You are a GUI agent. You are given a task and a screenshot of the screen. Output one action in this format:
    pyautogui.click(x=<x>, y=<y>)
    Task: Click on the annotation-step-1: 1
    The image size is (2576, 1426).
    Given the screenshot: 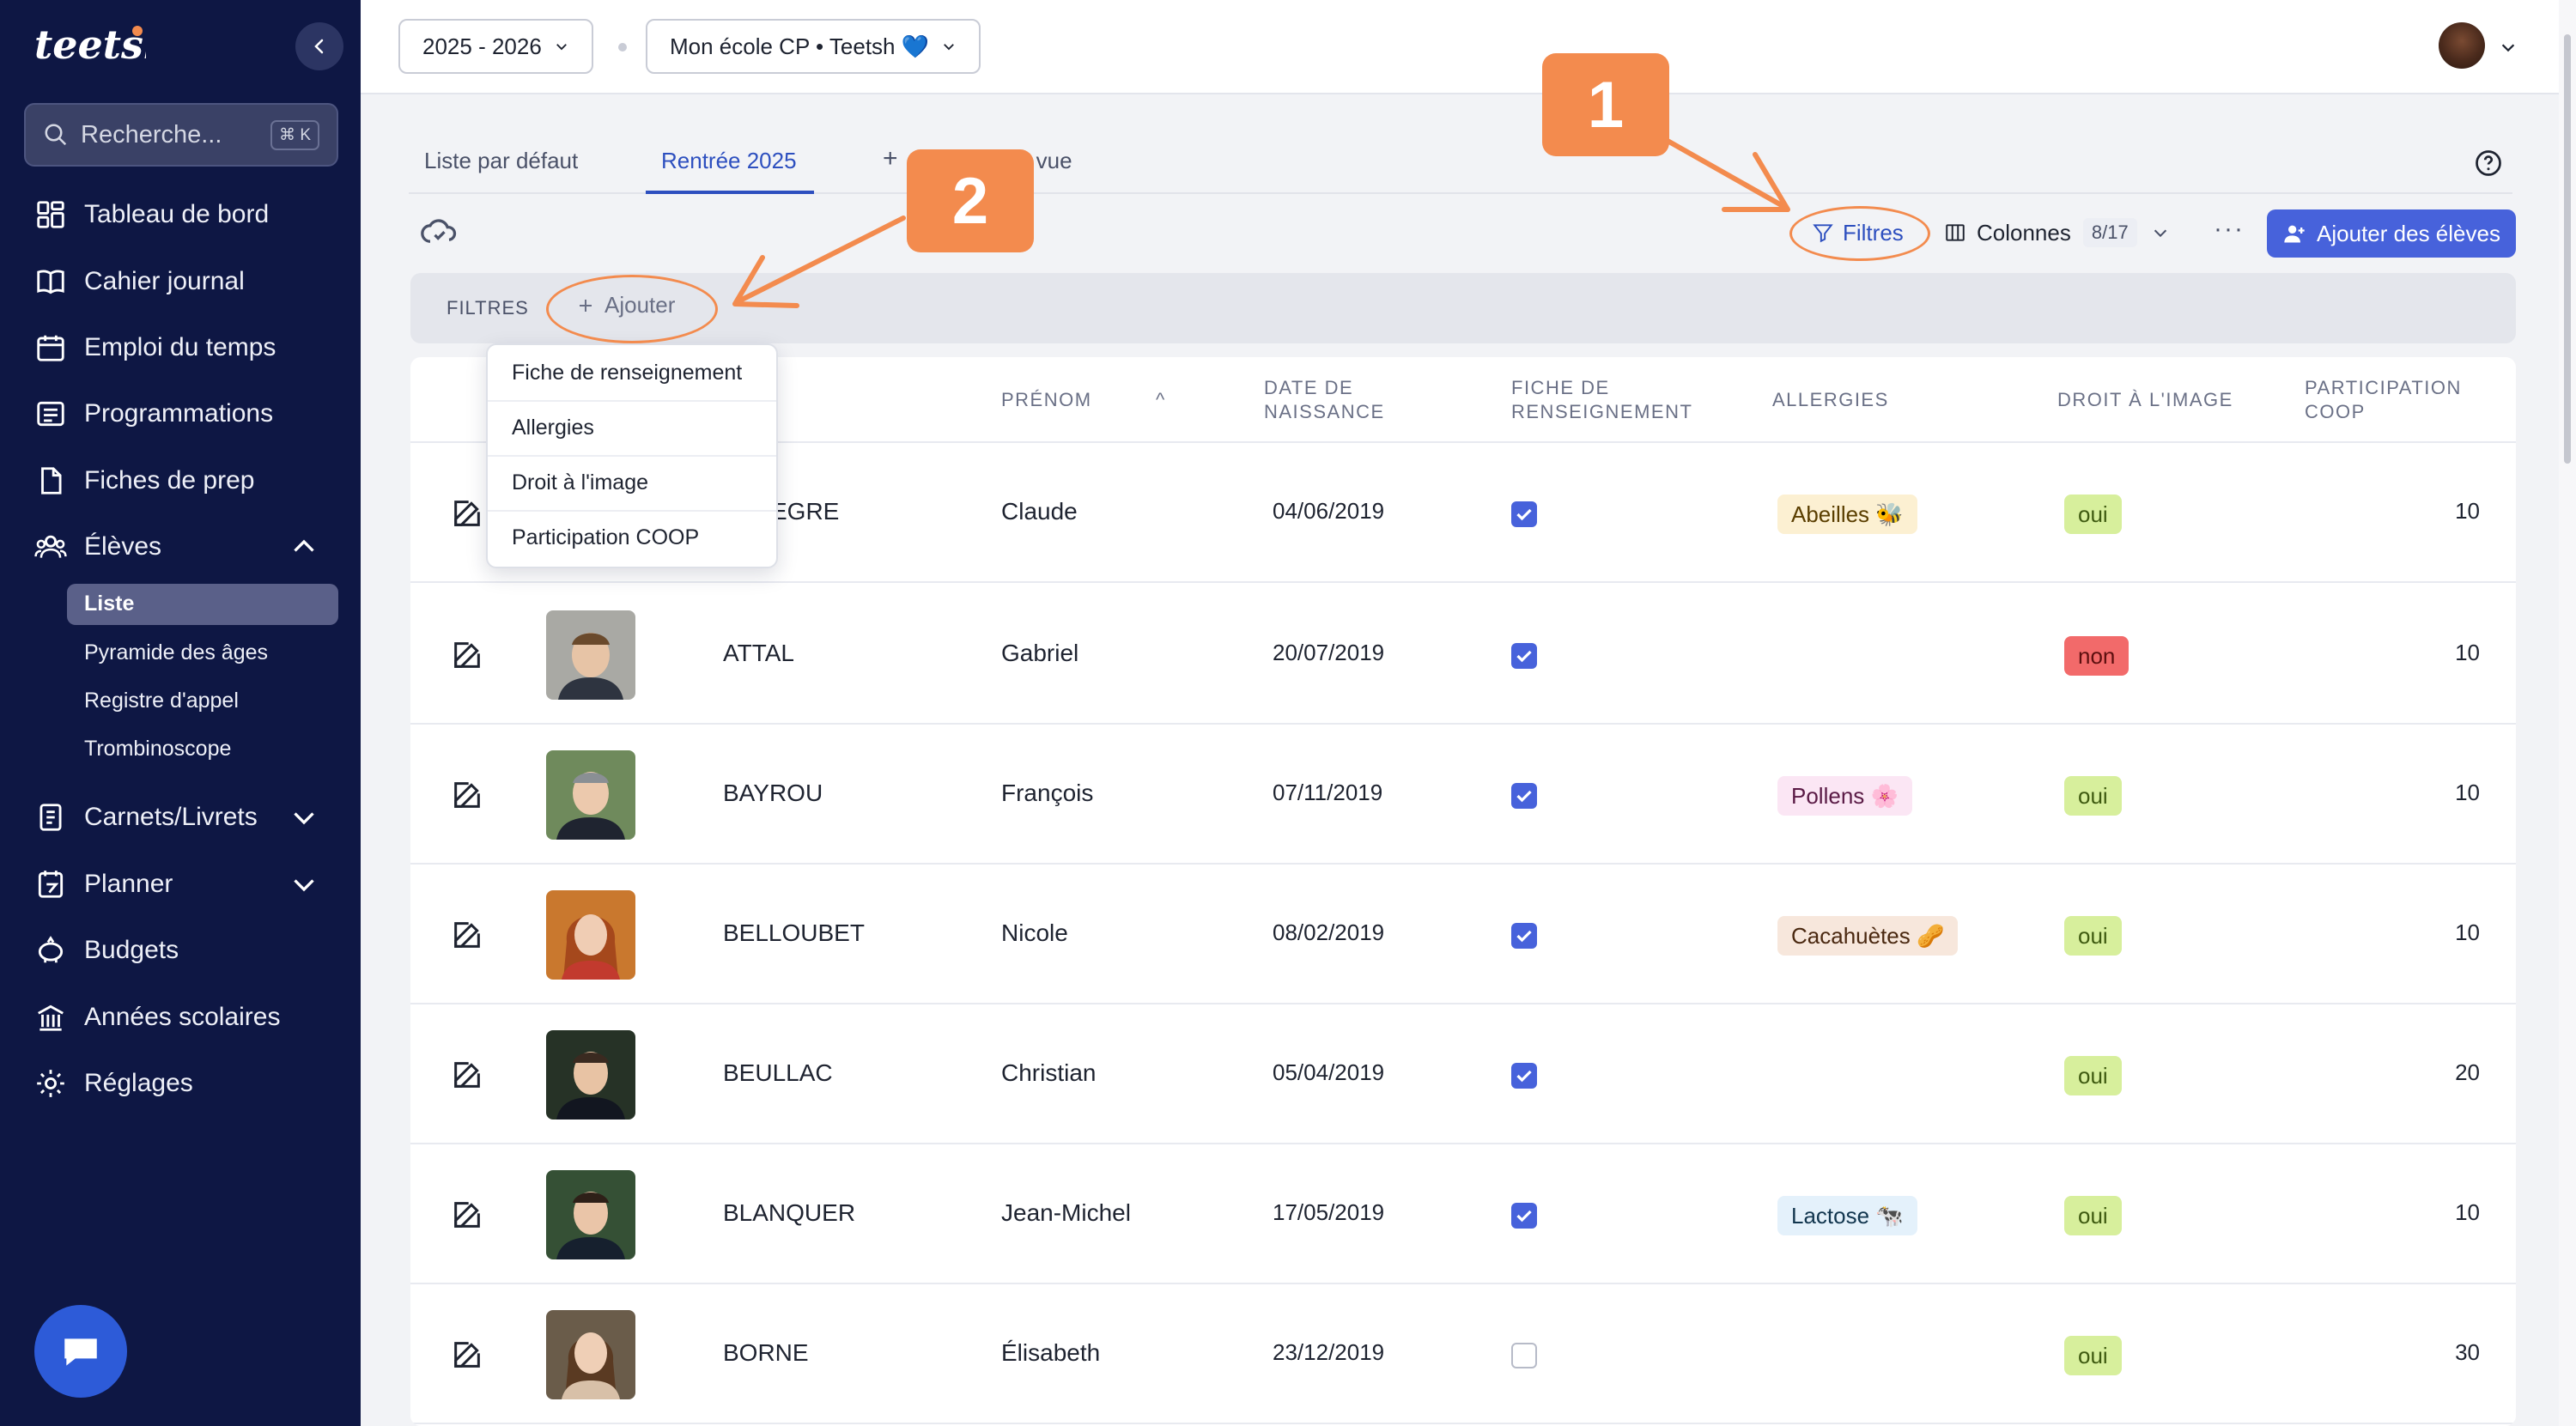 What is the action you would take?
    pyautogui.click(x=1605, y=104)
    